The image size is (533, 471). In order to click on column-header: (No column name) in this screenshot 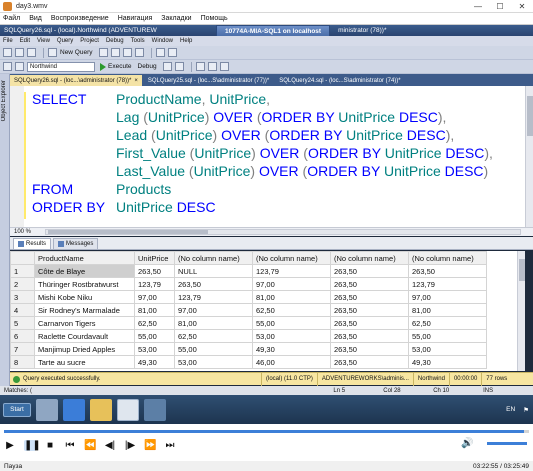, I will do `click(447, 258)`.